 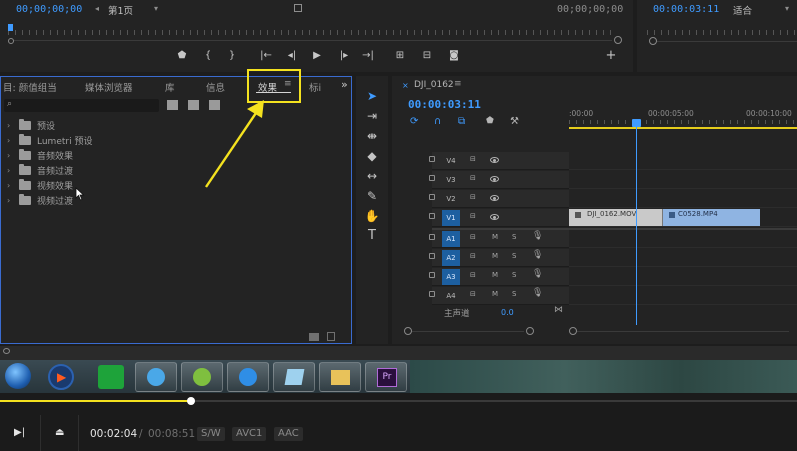 What do you see at coordinates (317, 55) in the screenshot?
I see `play-icon: ▶` at bounding box center [317, 55].